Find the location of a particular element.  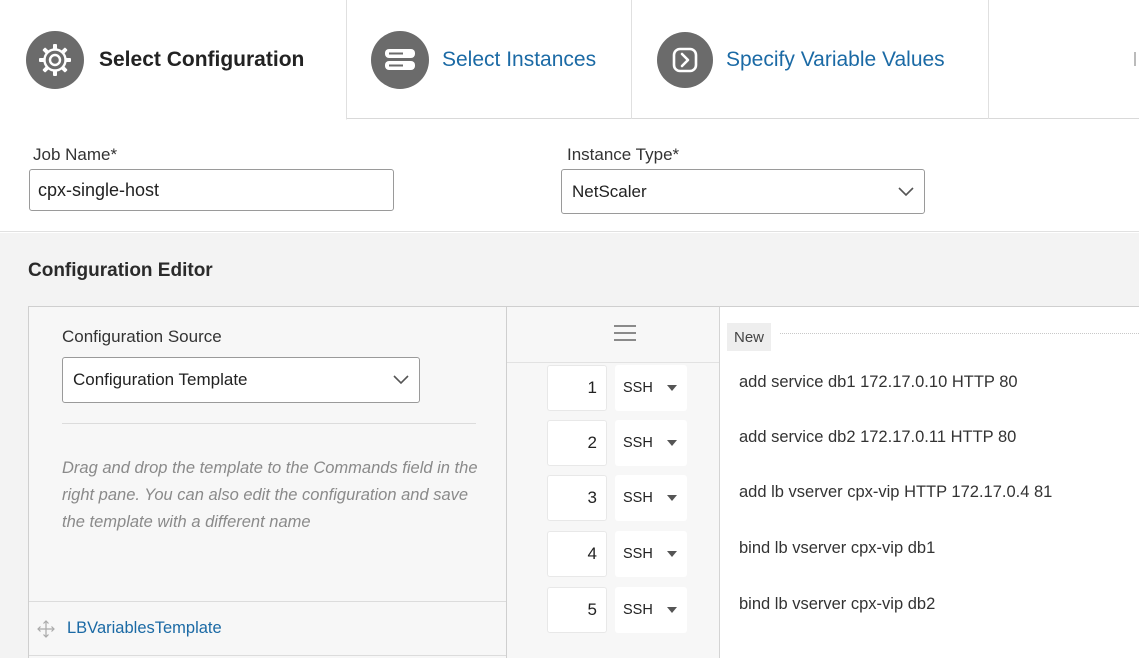

command-text: add service db1 172.17.0.10 HTTP 80 is located at coordinates (878, 382).